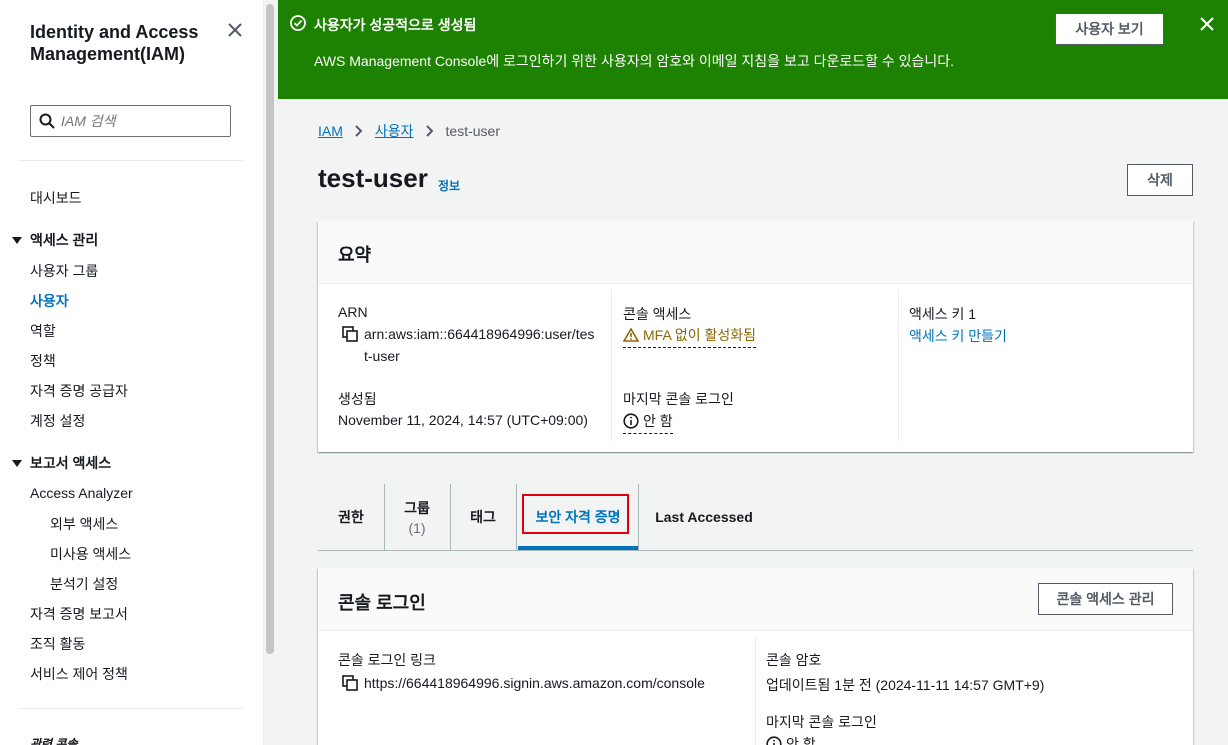 This screenshot has height=745, width=1228. Describe the element at coordinates (394, 131) in the screenshot. I see `breadcrumb-users: 사용자` at that location.